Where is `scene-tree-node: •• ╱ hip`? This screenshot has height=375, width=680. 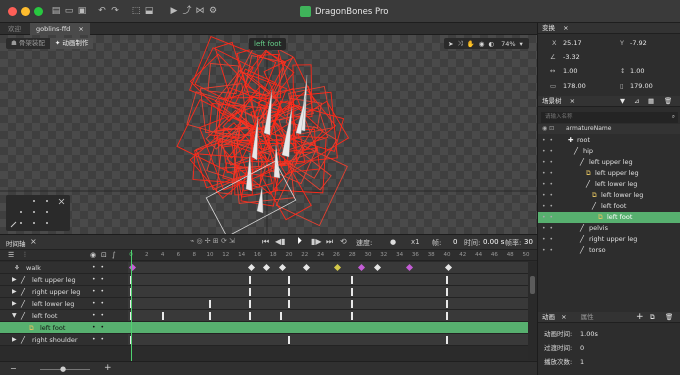
scene-tree-node: •• ╱ hip is located at coordinates (609, 151).